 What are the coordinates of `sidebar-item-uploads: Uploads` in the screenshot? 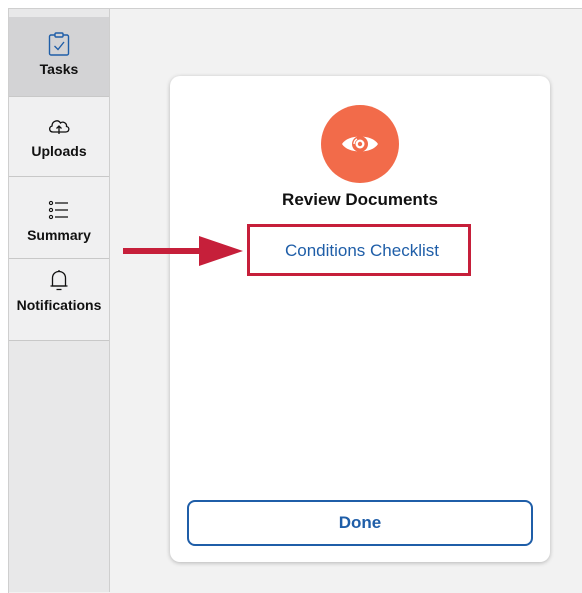 It's located at (59, 137).